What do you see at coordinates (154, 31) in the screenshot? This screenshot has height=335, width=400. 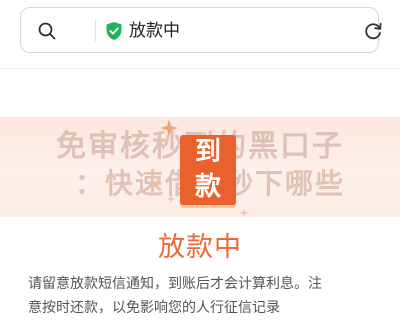 I see `address-text: 放款中` at bounding box center [154, 31].